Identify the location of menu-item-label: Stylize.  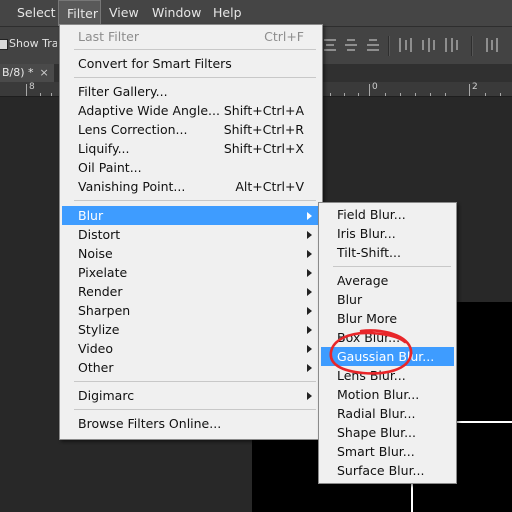
(99, 329).